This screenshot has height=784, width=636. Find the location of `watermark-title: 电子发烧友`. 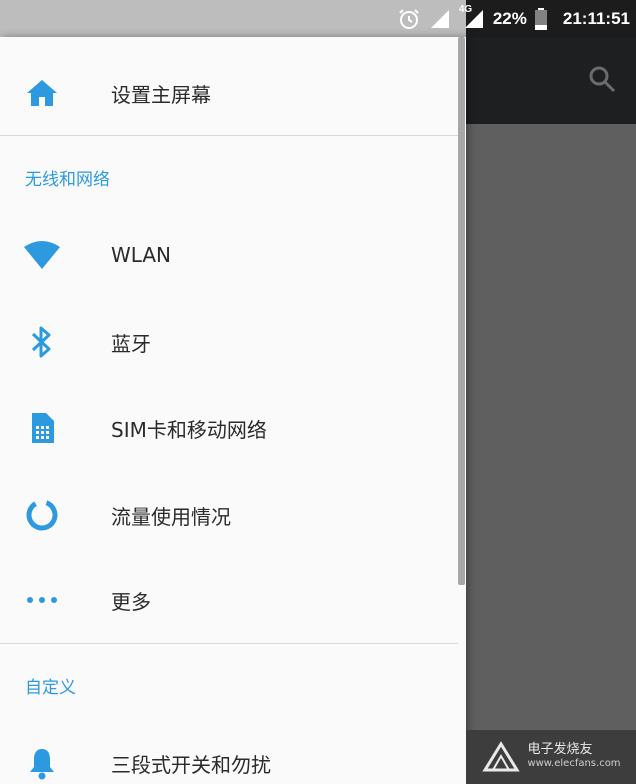

watermark-title: 电子发烧友 is located at coordinates (560, 749).